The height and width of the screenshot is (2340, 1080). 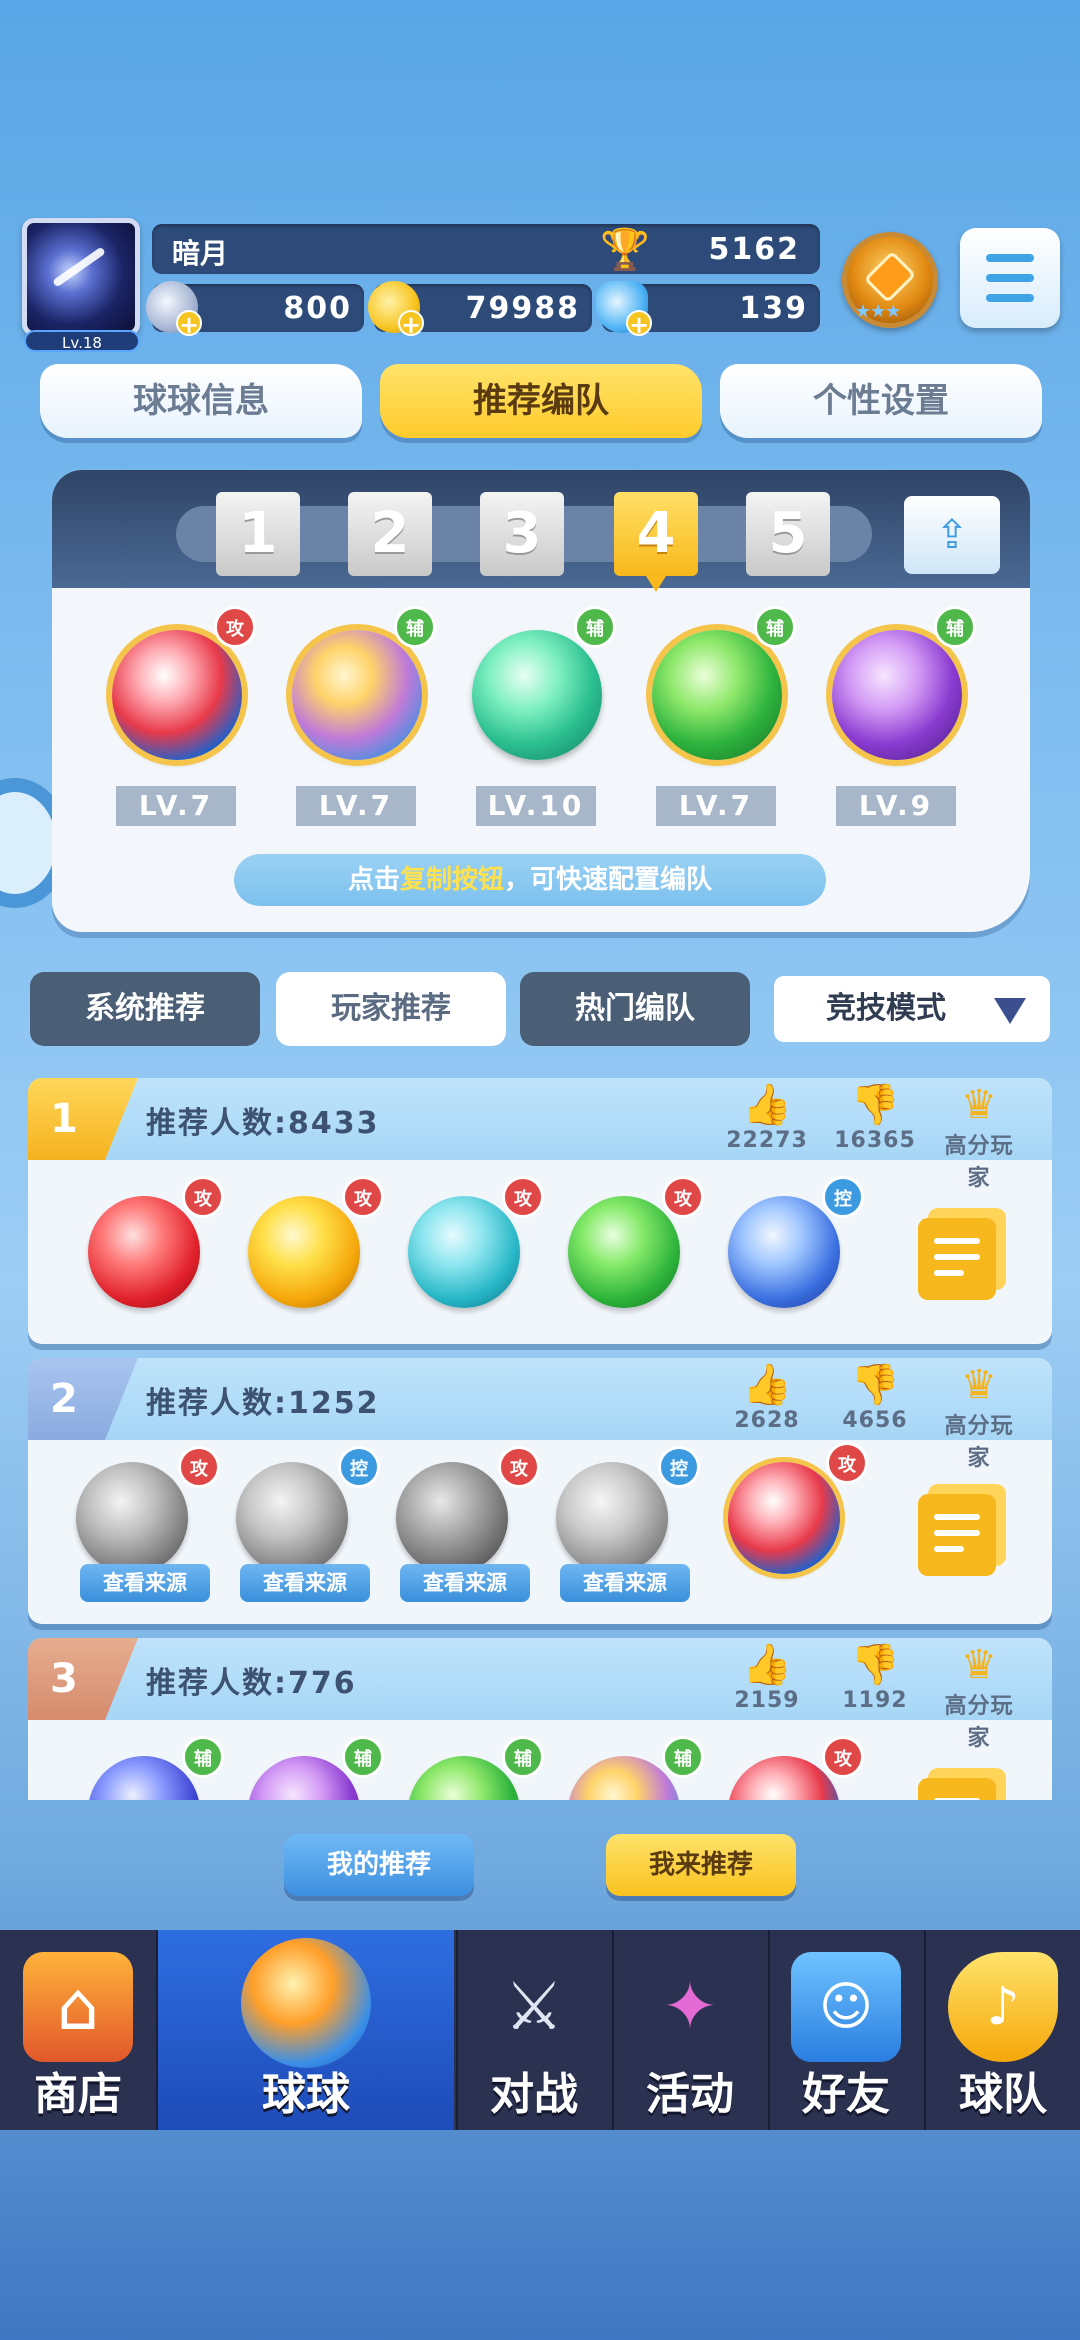 I want to click on team-slot-4: 4, so click(x=656, y=542).